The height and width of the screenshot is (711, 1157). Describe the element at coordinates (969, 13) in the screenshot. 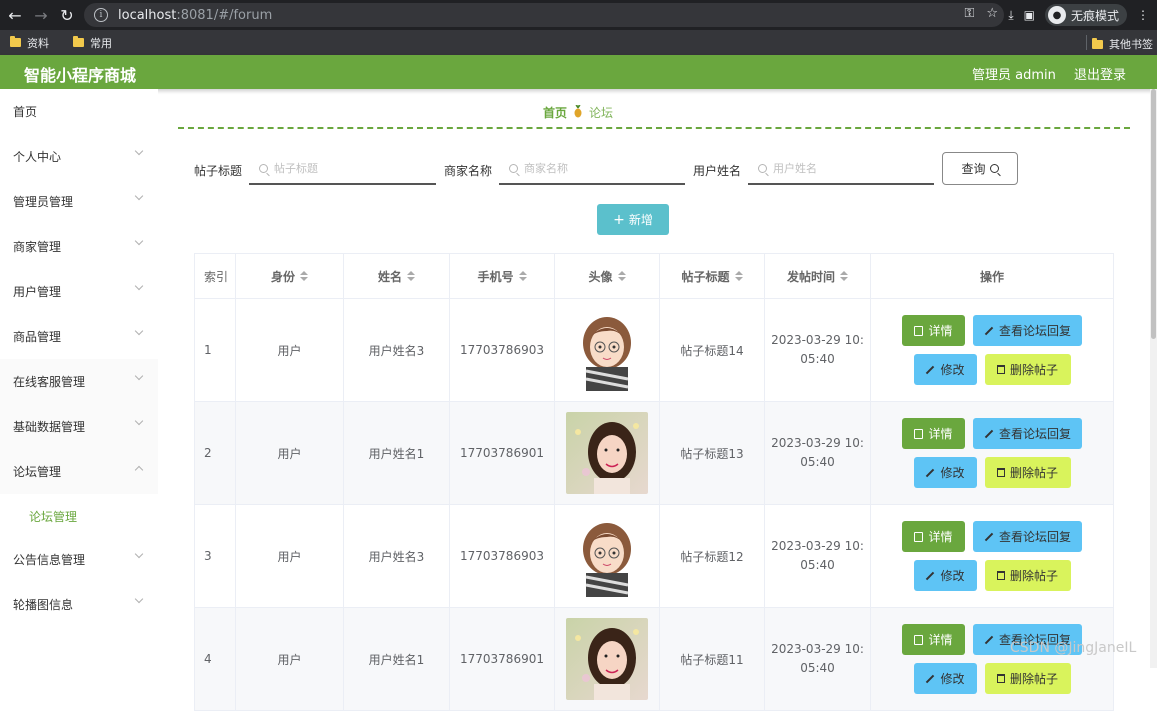

I see `key-icon: ⚿` at that location.